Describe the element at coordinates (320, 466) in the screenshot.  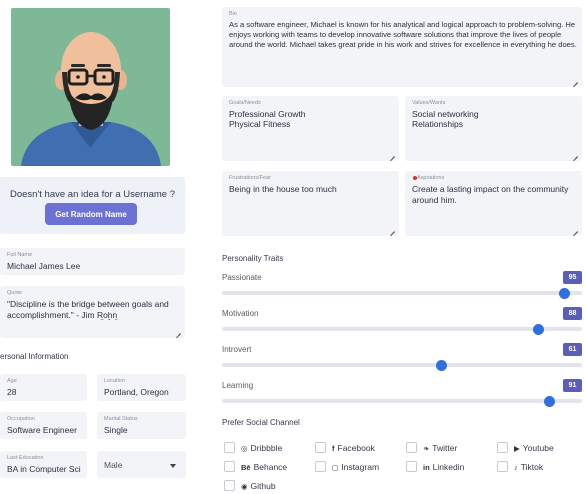
I see `checkbox-instagram` at that location.